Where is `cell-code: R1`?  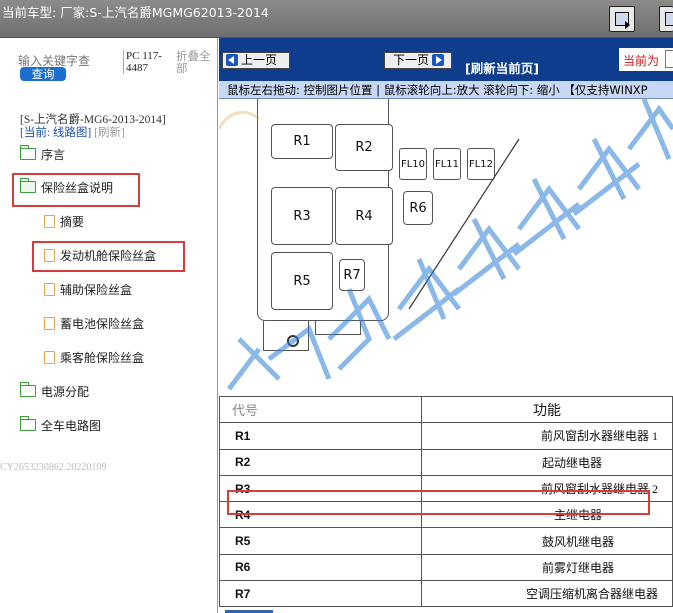
cell-code: R1 is located at coordinates (320, 436).